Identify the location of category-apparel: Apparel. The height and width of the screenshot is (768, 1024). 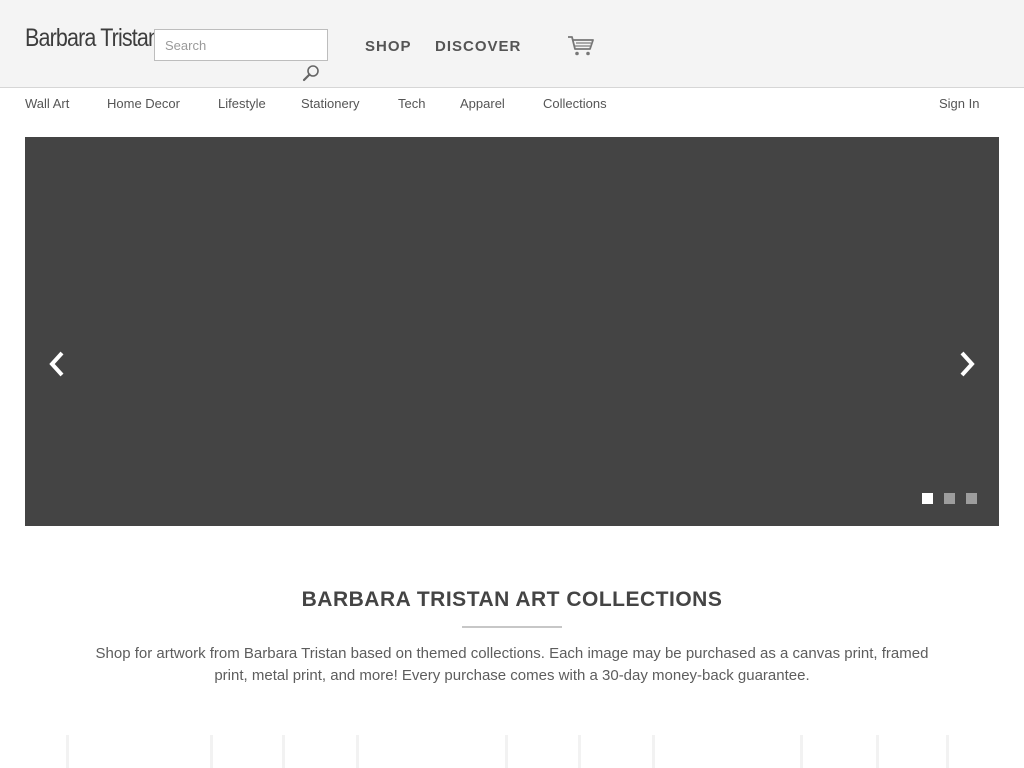
(482, 103).